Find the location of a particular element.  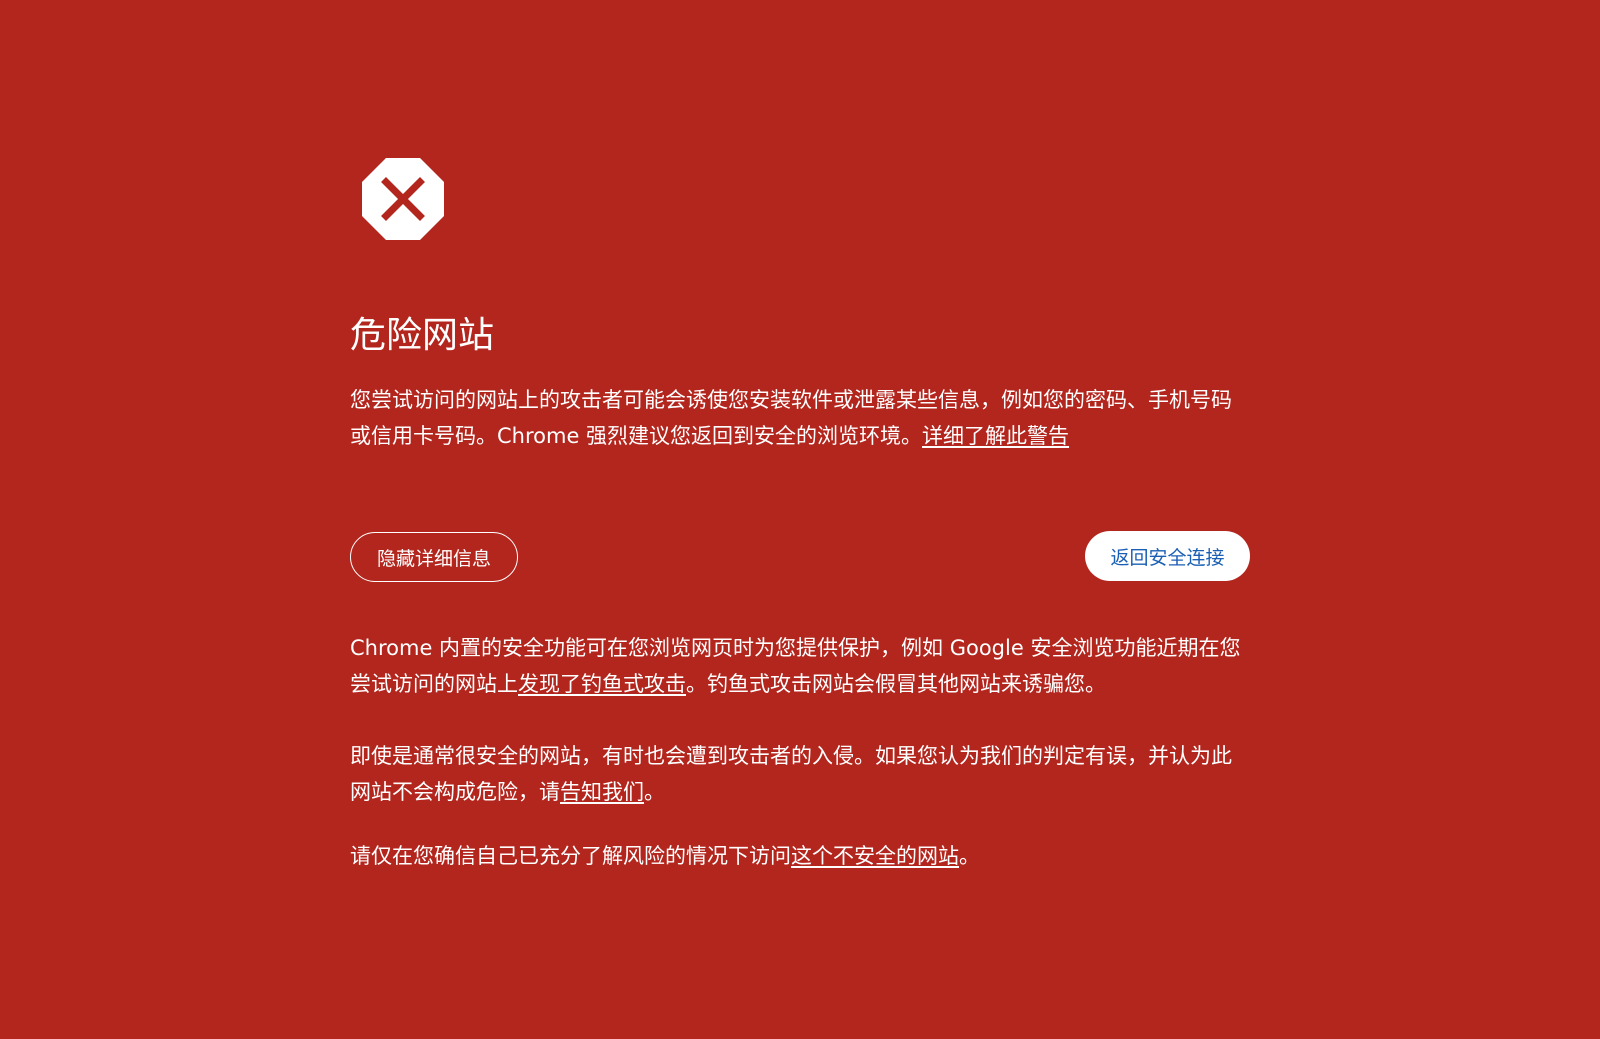

hide-details-button: 隐藏详细信息 is located at coordinates (434, 557).